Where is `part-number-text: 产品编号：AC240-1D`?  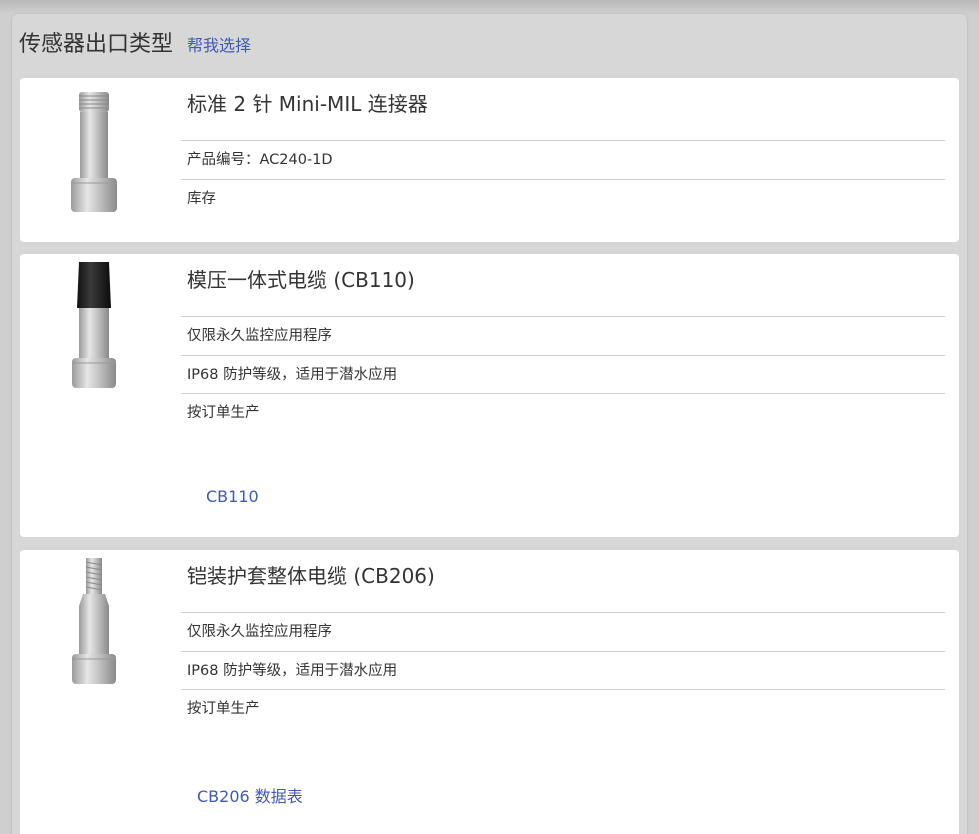 part-number-text: 产品编号：AC240-1D is located at coordinates (563, 159).